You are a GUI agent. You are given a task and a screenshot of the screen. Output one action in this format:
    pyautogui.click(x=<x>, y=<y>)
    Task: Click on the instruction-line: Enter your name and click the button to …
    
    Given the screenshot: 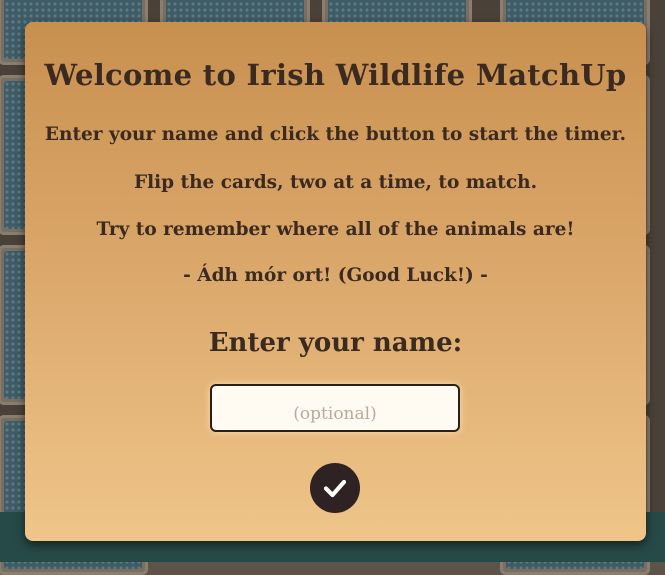 What is the action you would take?
    pyautogui.click(x=335, y=134)
    